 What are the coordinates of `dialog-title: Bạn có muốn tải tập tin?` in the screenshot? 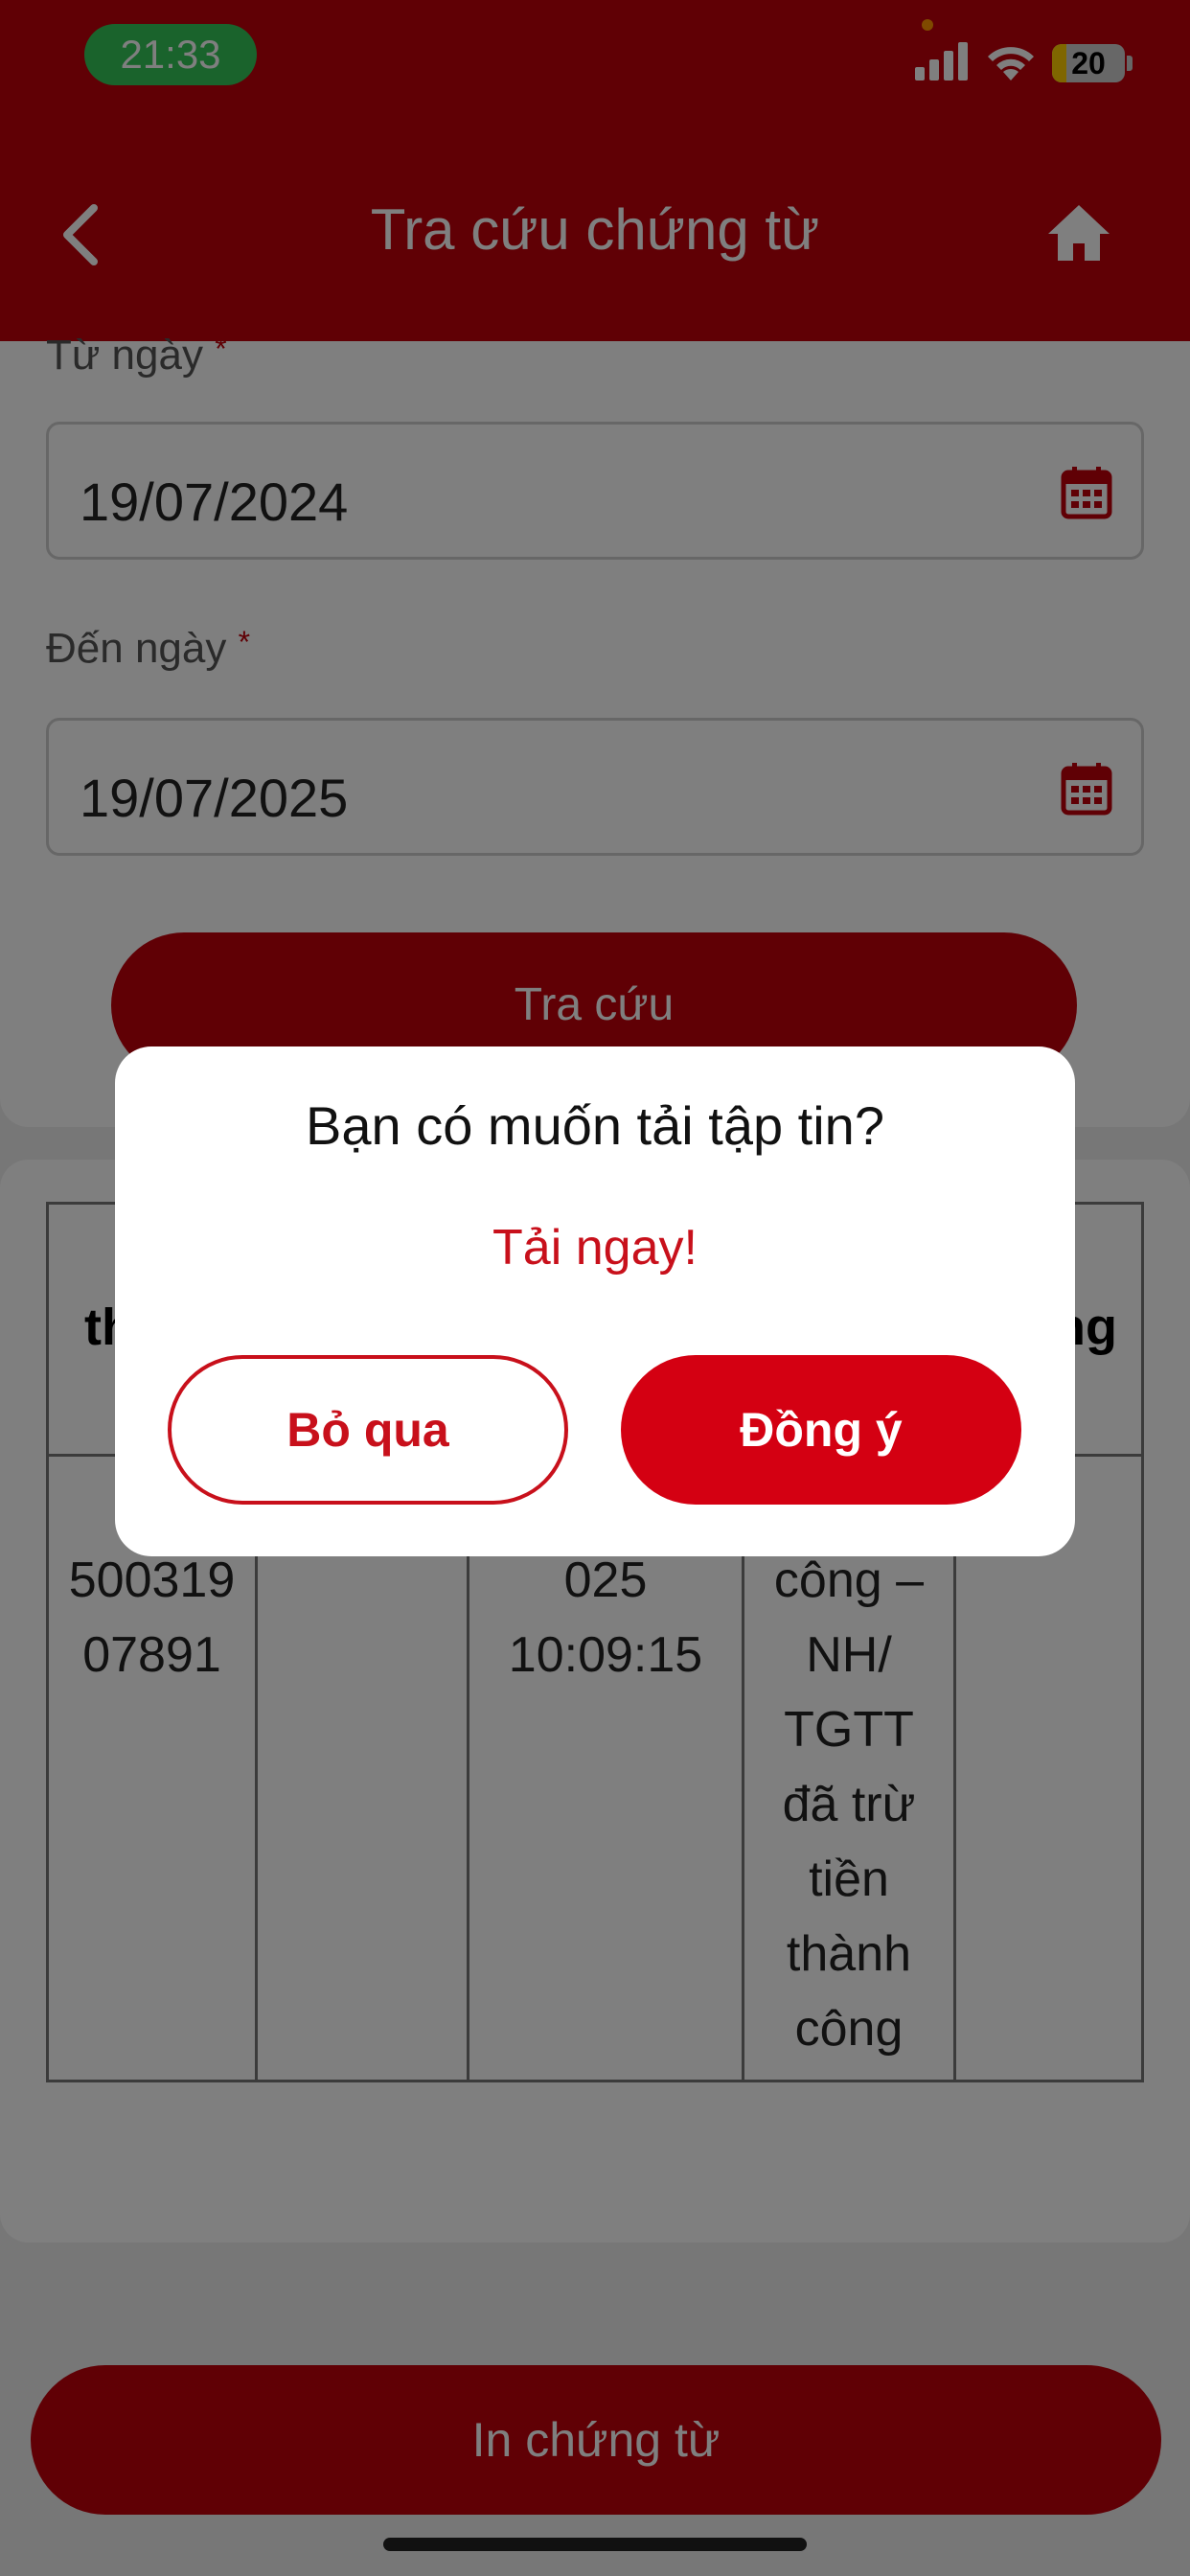 It's located at (595, 1125).